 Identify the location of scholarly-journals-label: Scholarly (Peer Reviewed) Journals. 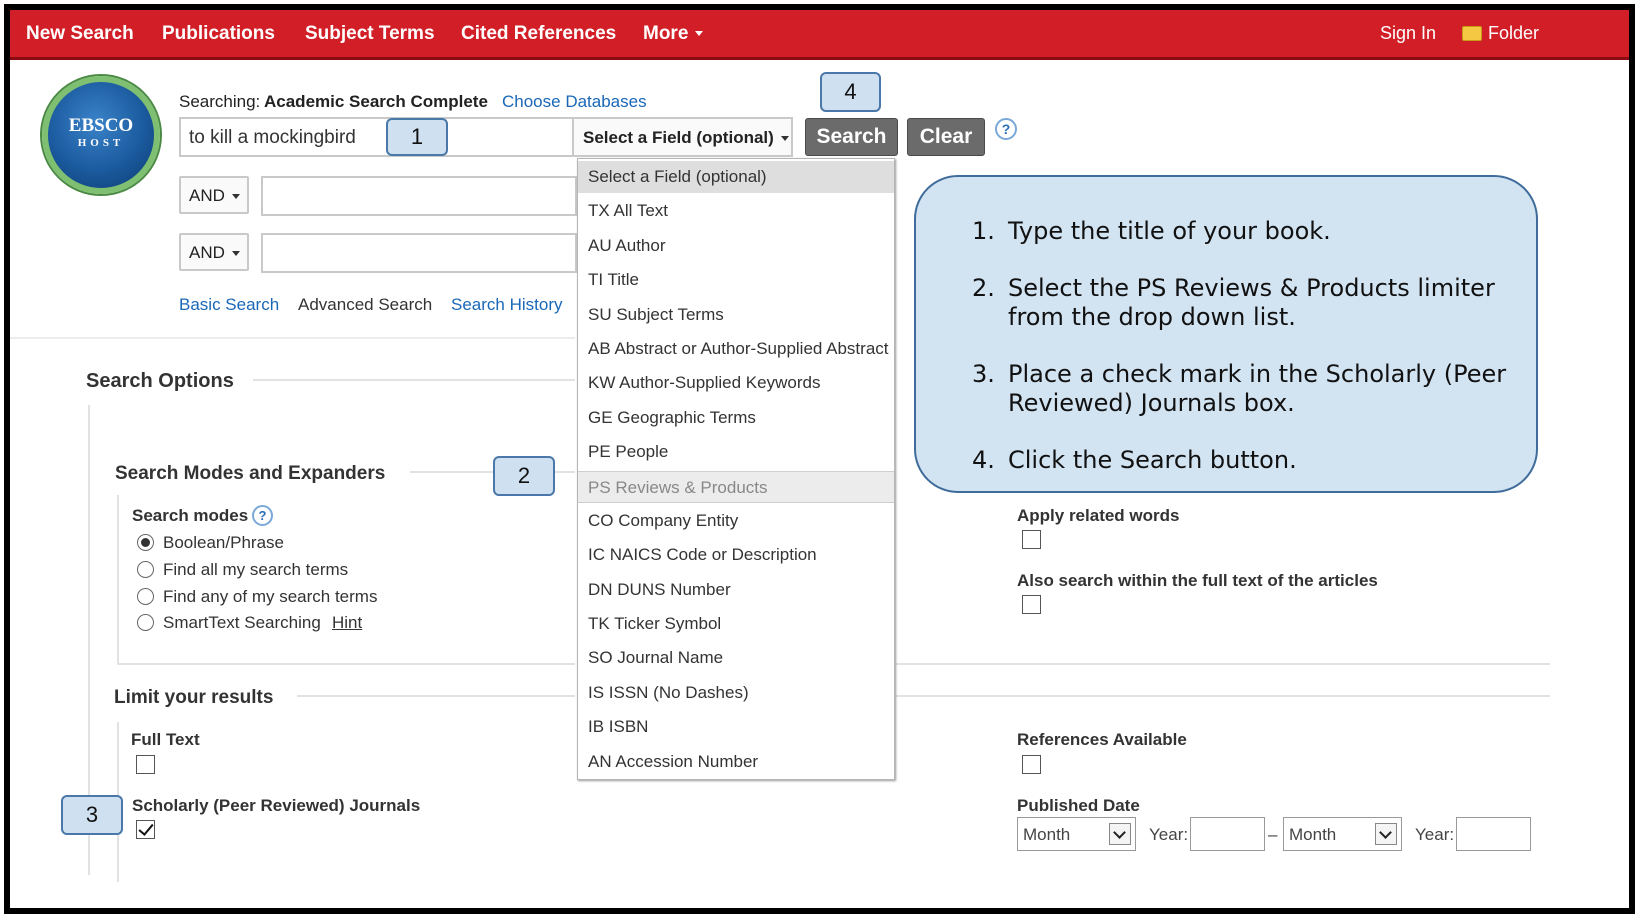
(276, 805).